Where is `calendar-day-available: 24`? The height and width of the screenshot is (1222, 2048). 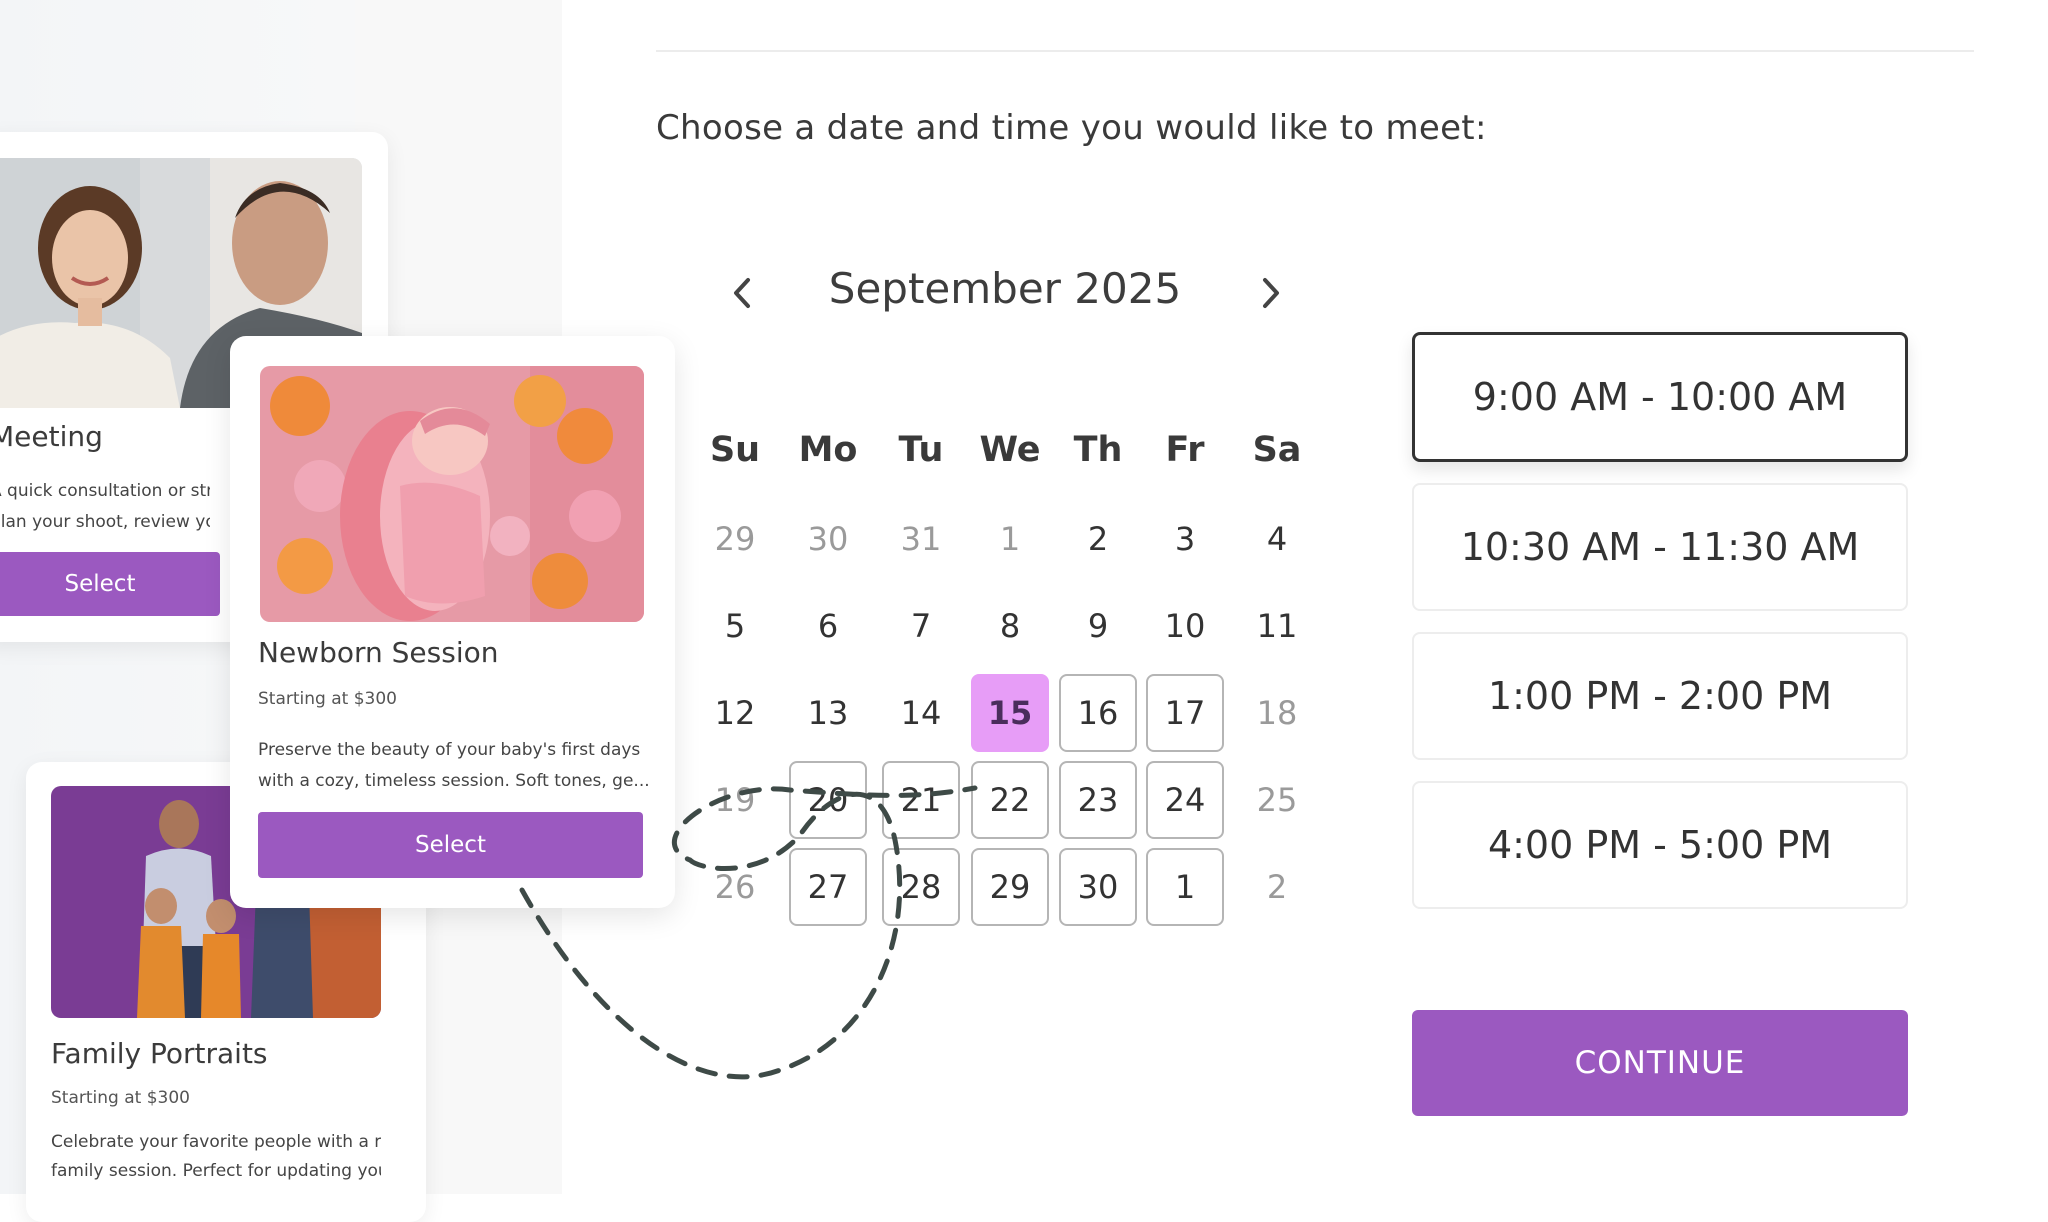 calendar-day-available: 24 is located at coordinates (1185, 800).